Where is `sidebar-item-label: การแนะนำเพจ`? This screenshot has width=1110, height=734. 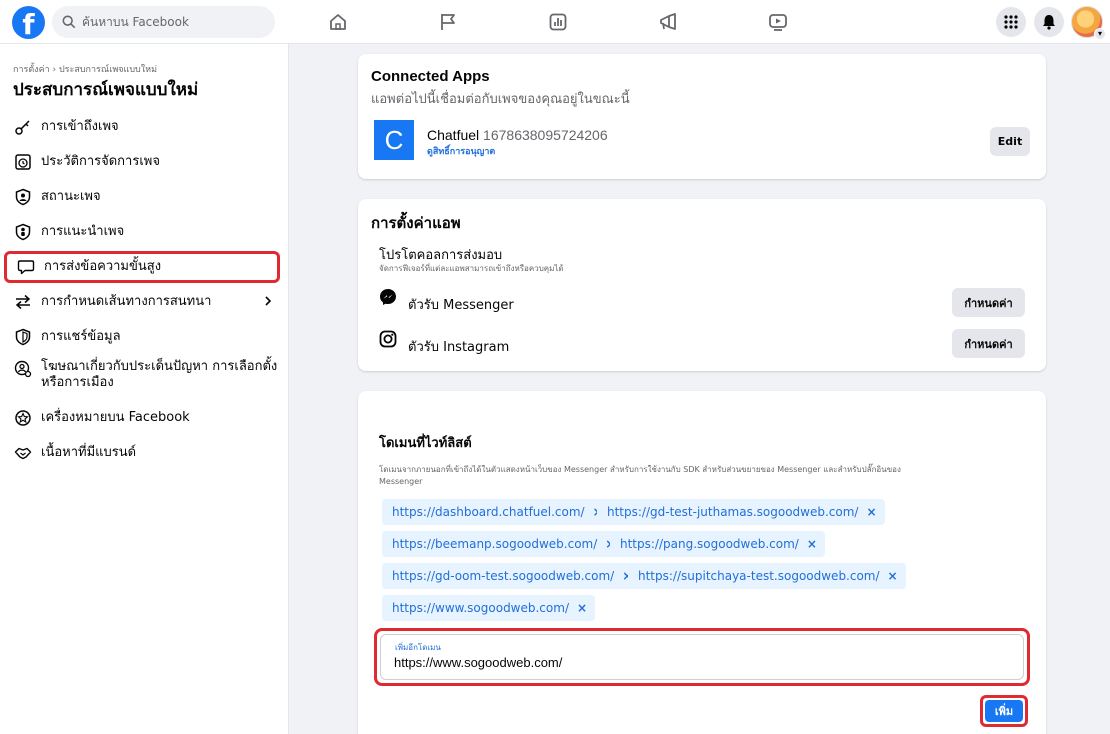
sidebar-item-label: การแนะนำเพจ is located at coordinates (83, 231).